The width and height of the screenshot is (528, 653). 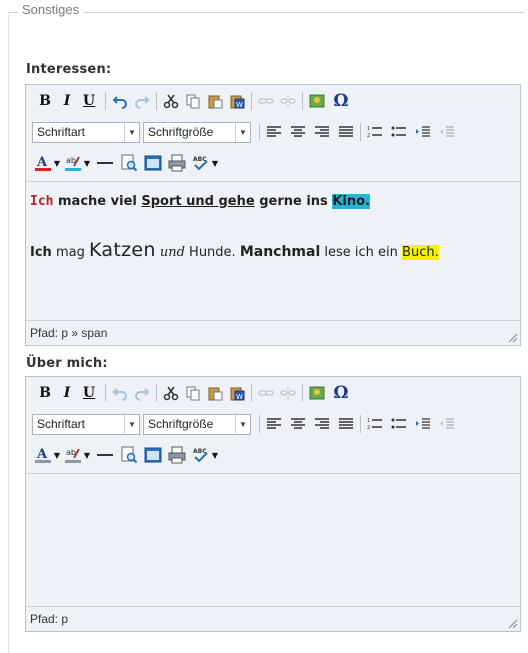 What do you see at coordinates (420, 252) in the screenshot?
I see `text-segment: Buch.` at bounding box center [420, 252].